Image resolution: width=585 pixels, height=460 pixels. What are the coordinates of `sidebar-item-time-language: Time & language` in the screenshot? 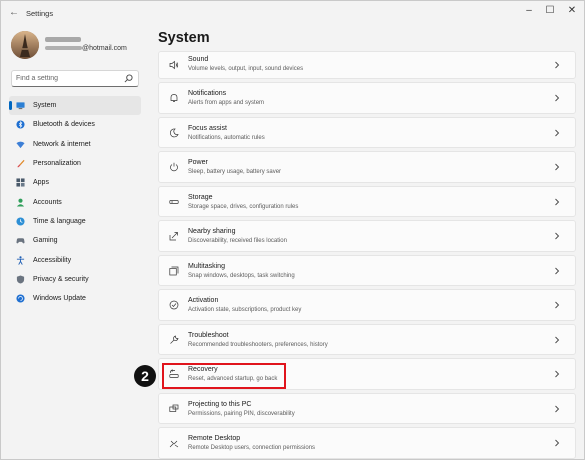 It's located at (75, 221).